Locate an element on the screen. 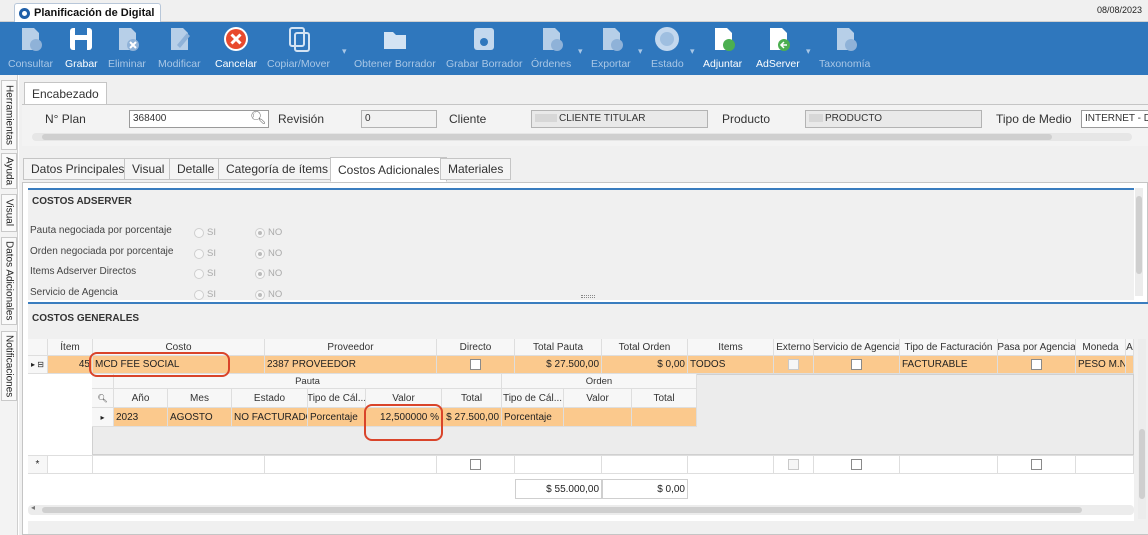  taxonomia-button: Taxonomía is located at coordinates (844, 47).